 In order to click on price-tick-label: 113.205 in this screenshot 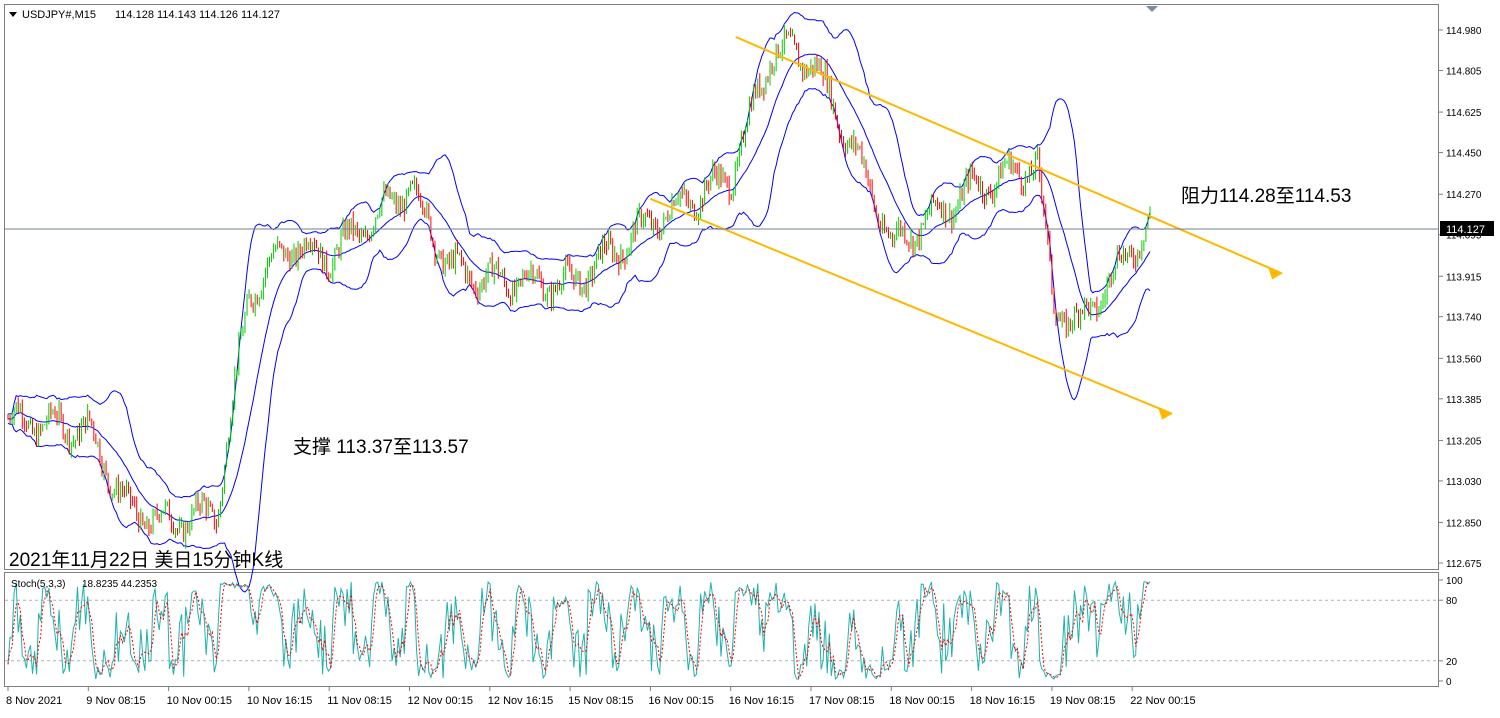, I will do `click(1464, 441)`.